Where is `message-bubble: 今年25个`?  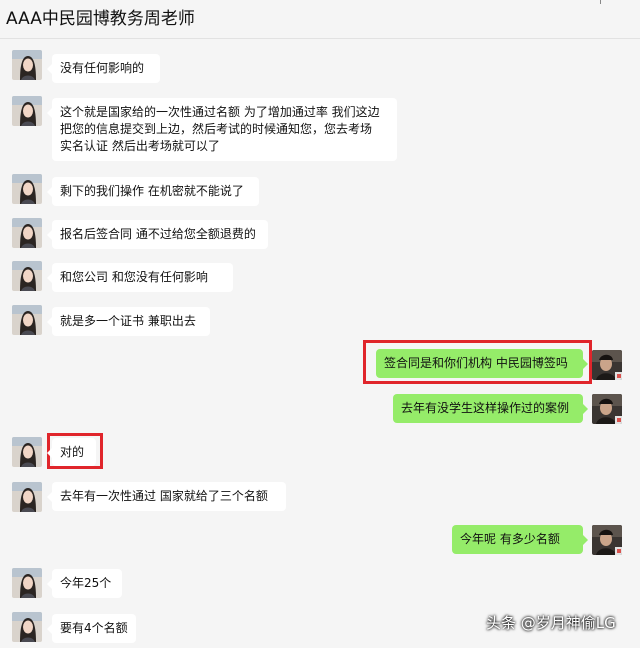 message-bubble: 今年25个 is located at coordinates (84, 583).